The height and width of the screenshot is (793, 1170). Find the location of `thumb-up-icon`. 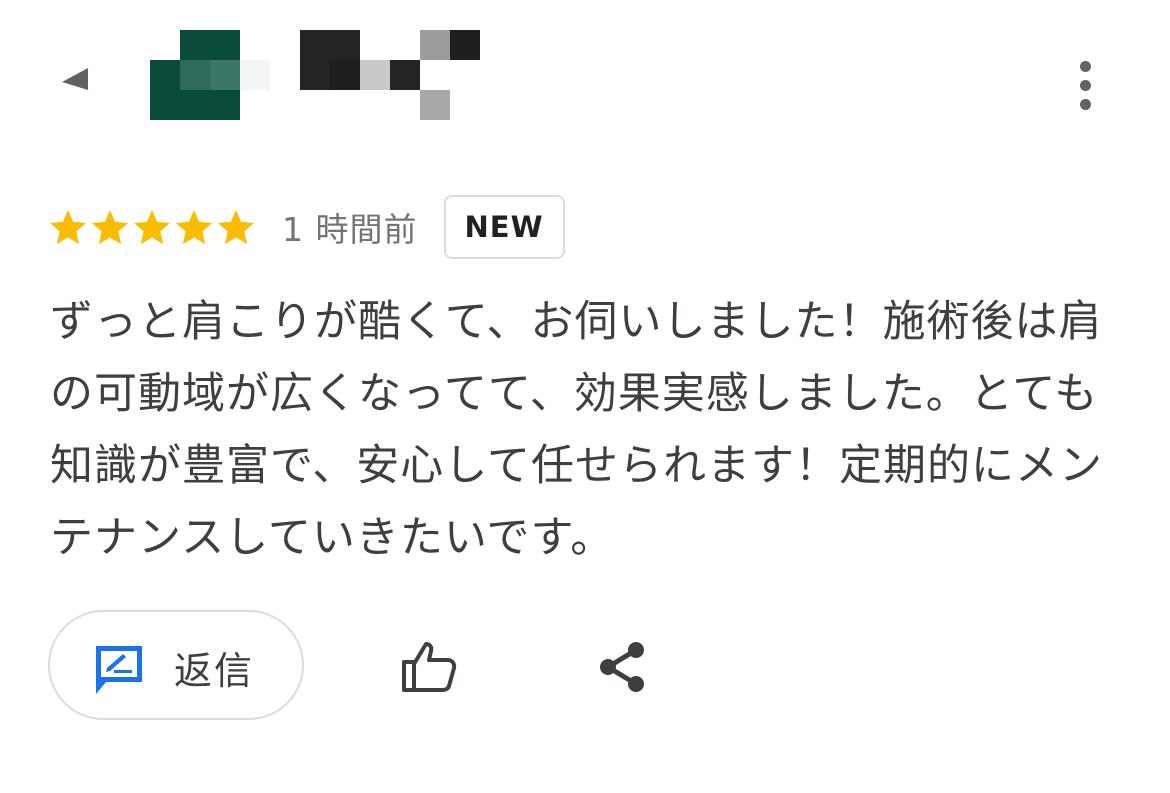

thumb-up-icon is located at coordinates (429, 667).